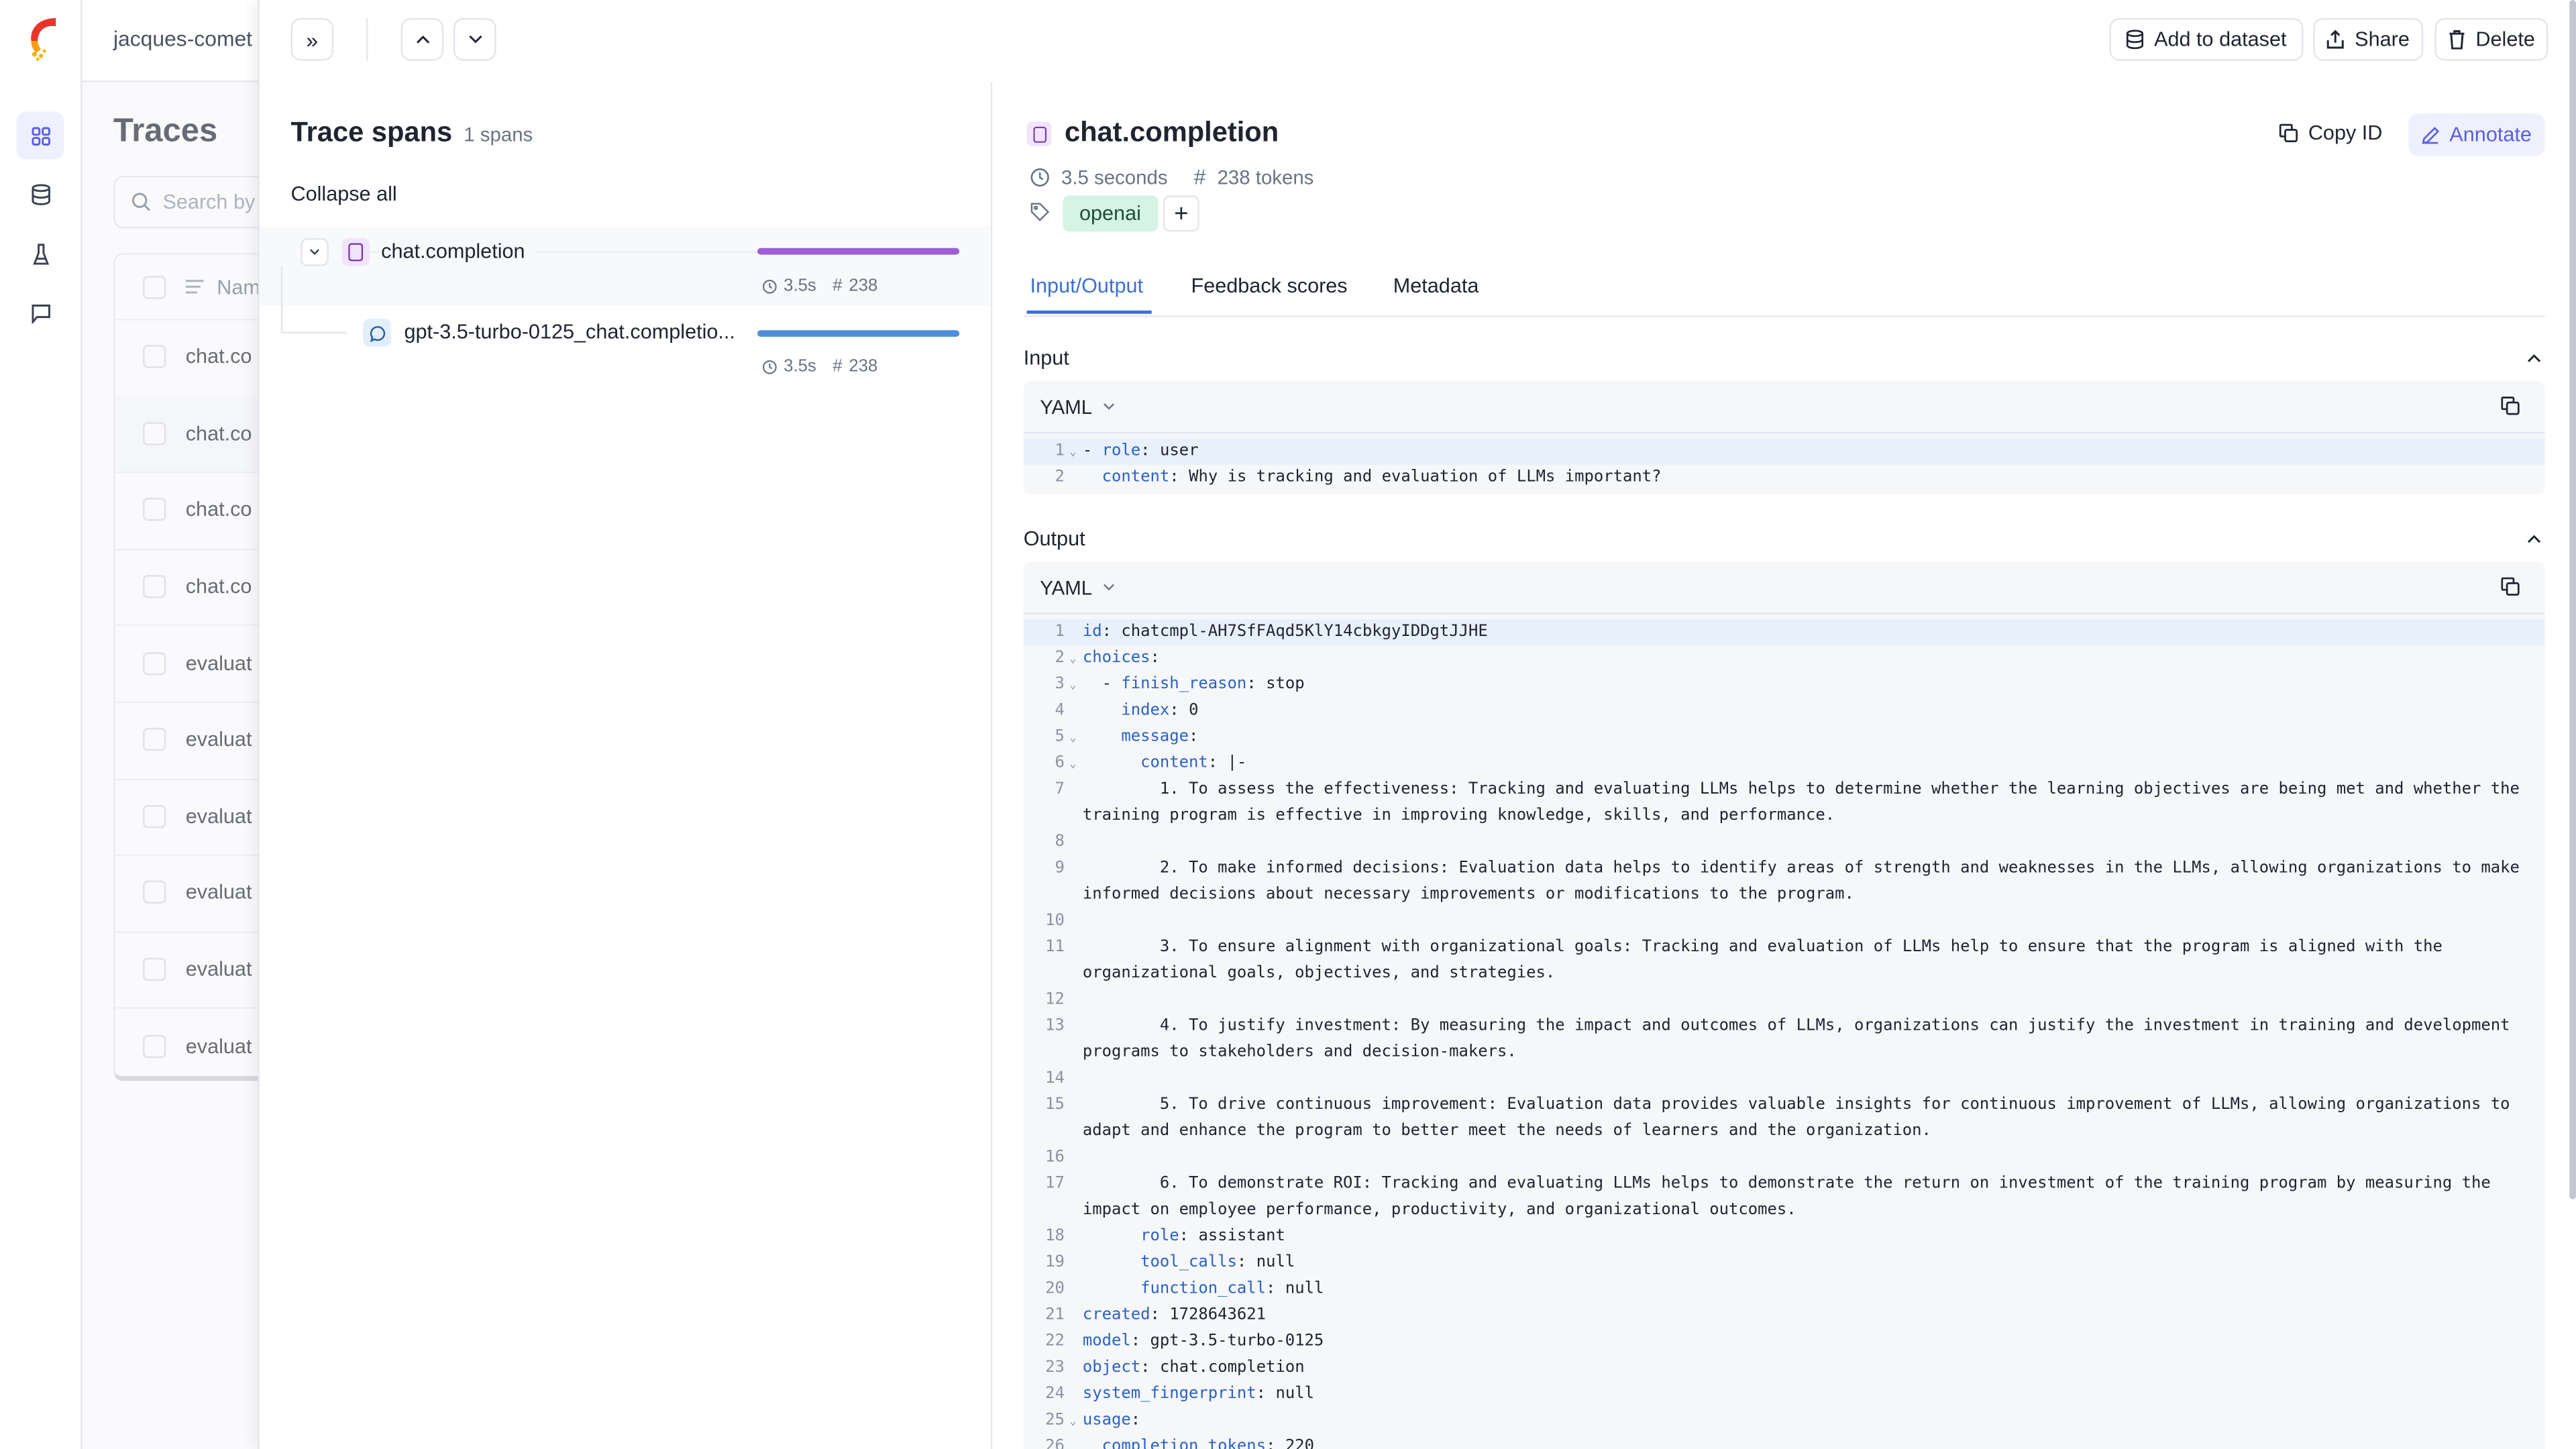  What do you see at coordinates (343, 193) in the screenshot?
I see `collapse-all-button: Collapse all` at bounding box center [343, 193].